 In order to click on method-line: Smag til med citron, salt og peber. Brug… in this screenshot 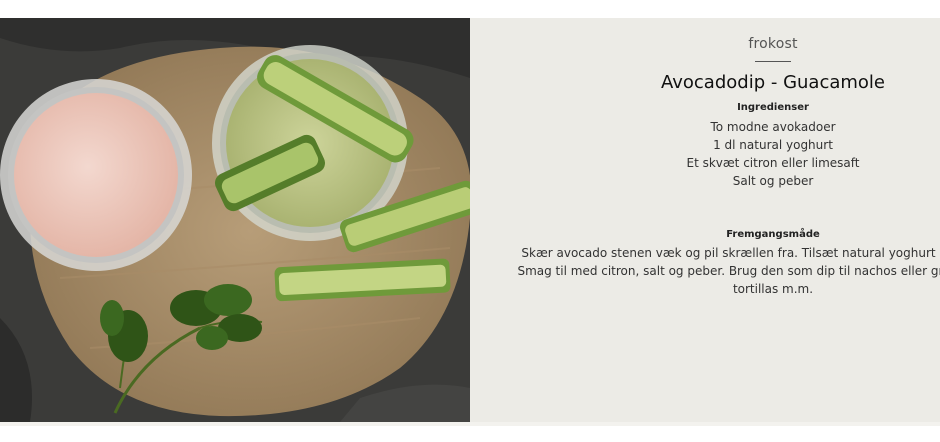, I will do `click(728, 271)`.